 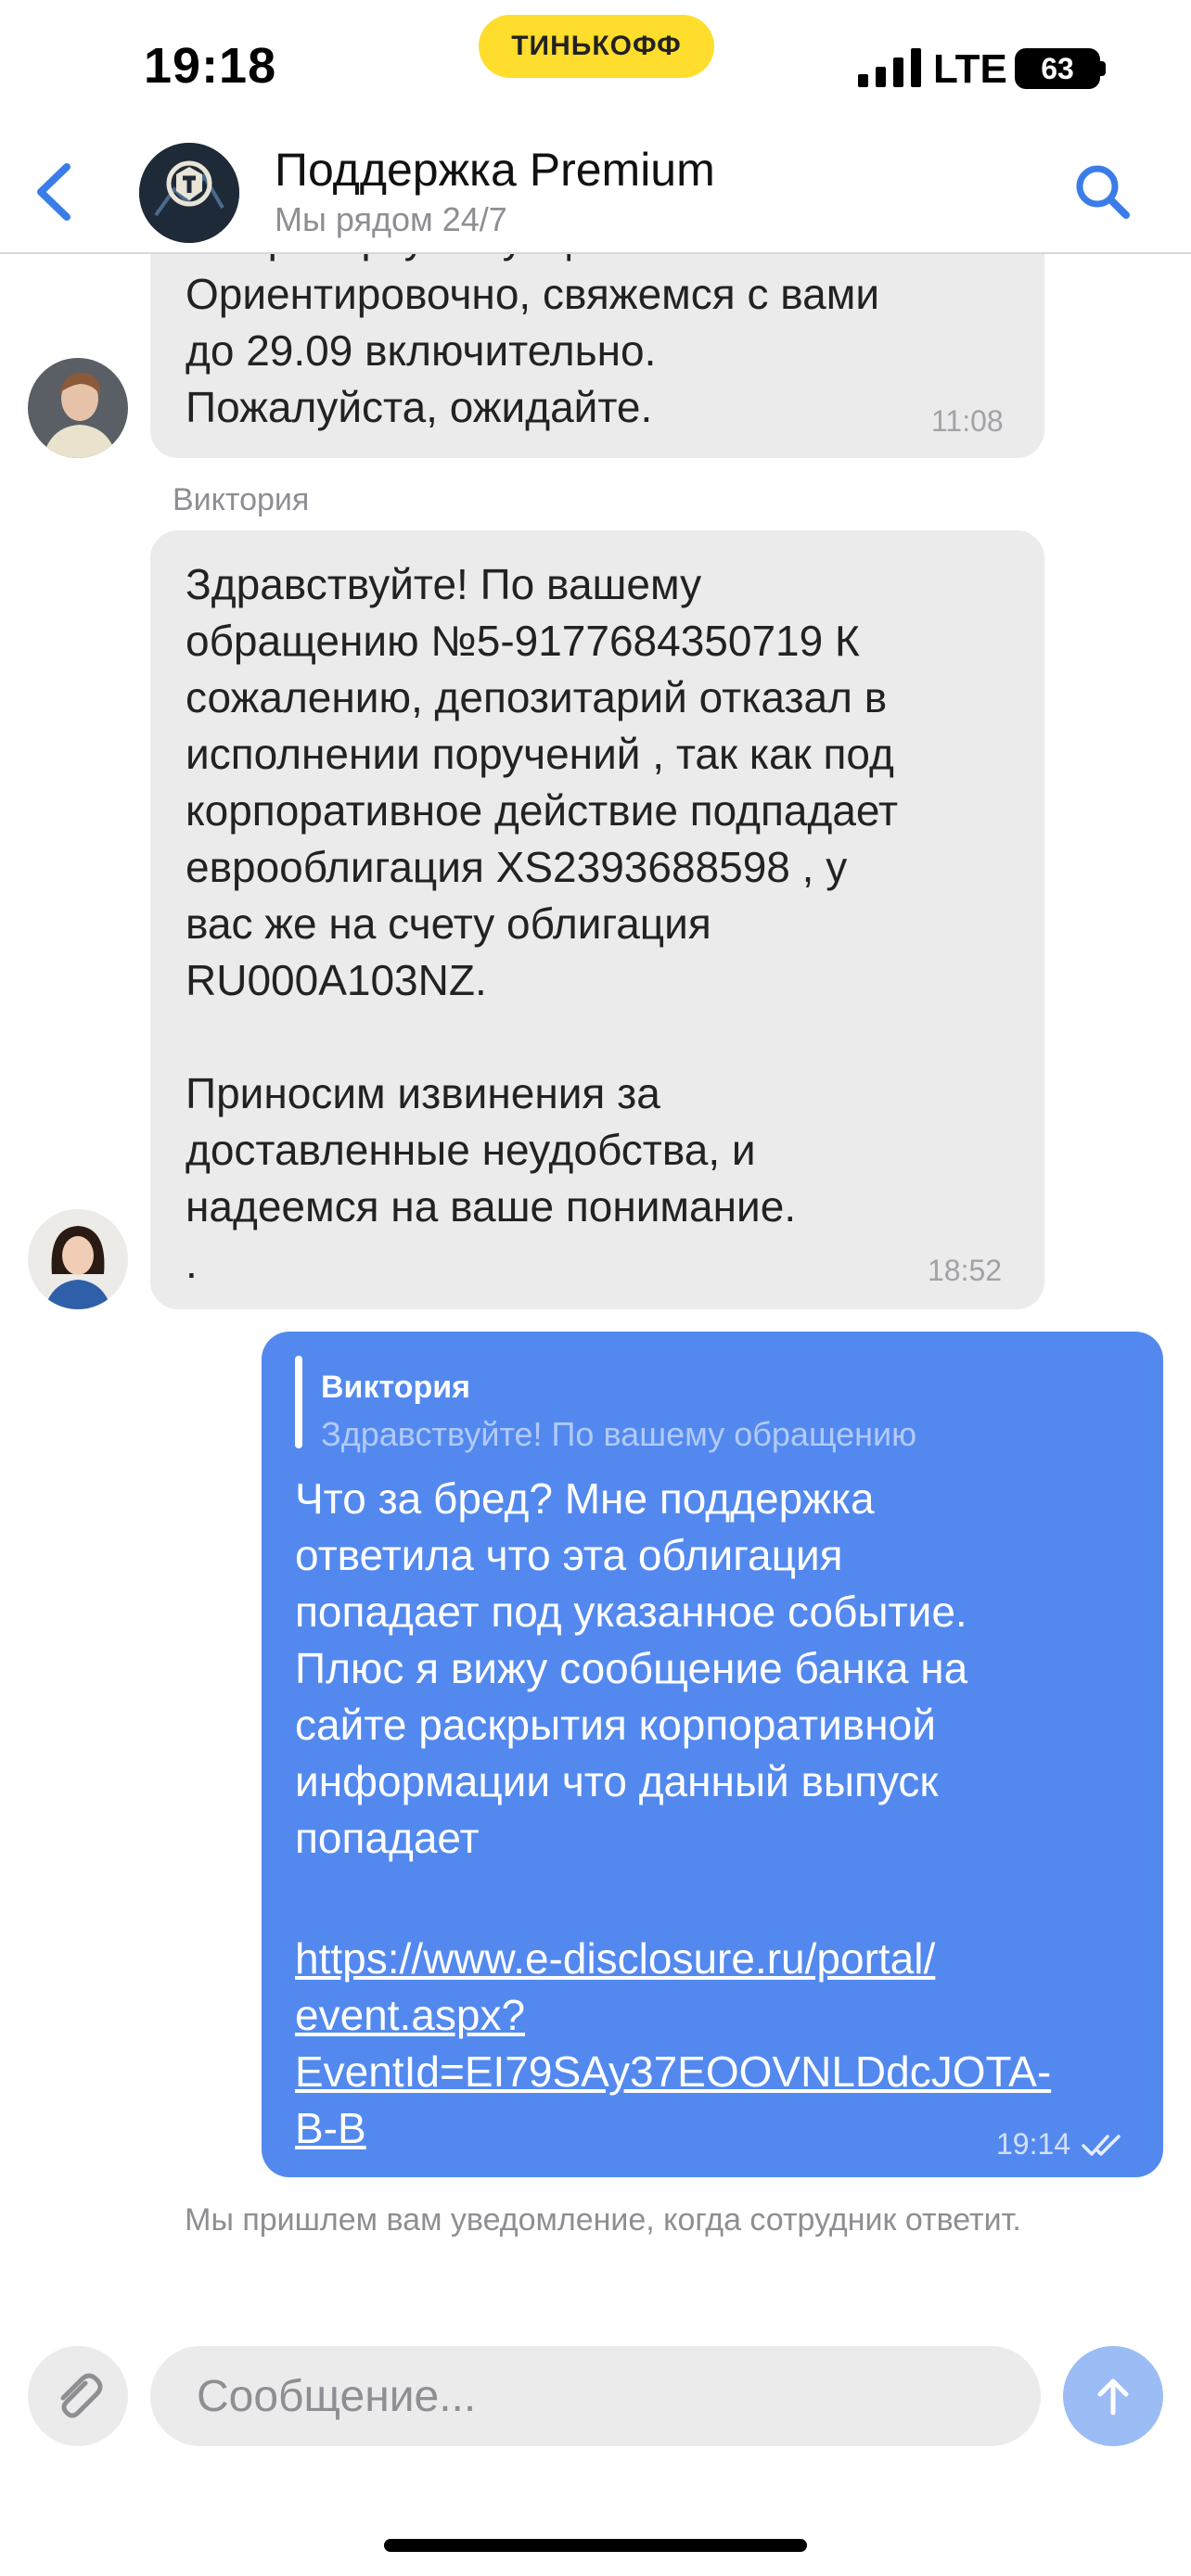 I want to click on bank-logo-icon, so click(x=189, y=193).